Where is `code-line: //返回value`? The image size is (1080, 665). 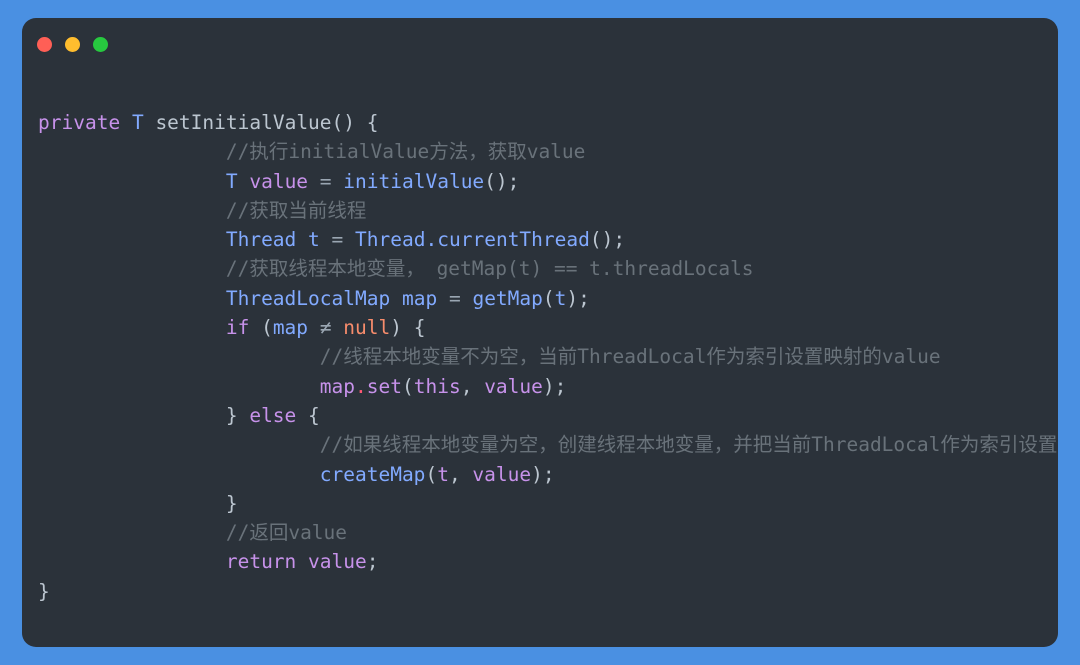 code-line: //返回value is located at coordinates (548, 532).